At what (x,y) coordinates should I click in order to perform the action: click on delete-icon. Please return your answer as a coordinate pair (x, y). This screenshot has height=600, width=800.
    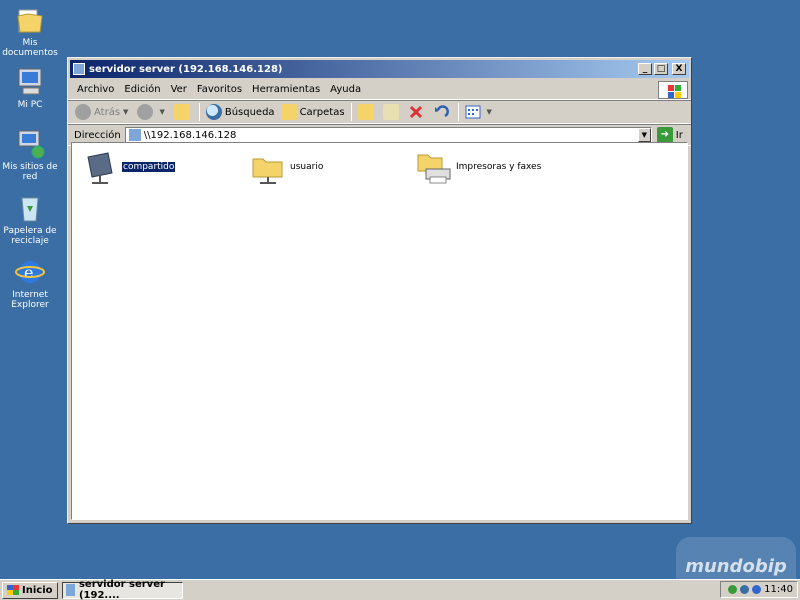
    Looking at the image, I should click on (415, 112).